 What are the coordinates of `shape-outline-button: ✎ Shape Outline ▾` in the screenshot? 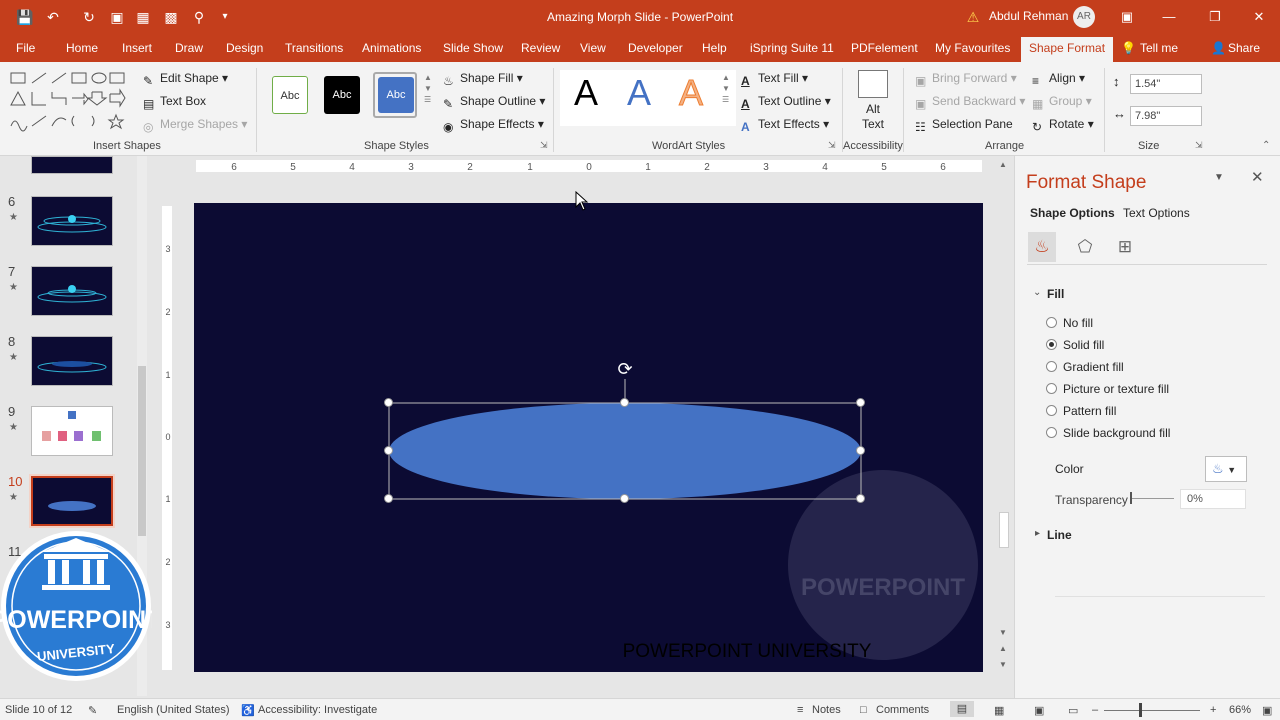 It's located at (494, 102).